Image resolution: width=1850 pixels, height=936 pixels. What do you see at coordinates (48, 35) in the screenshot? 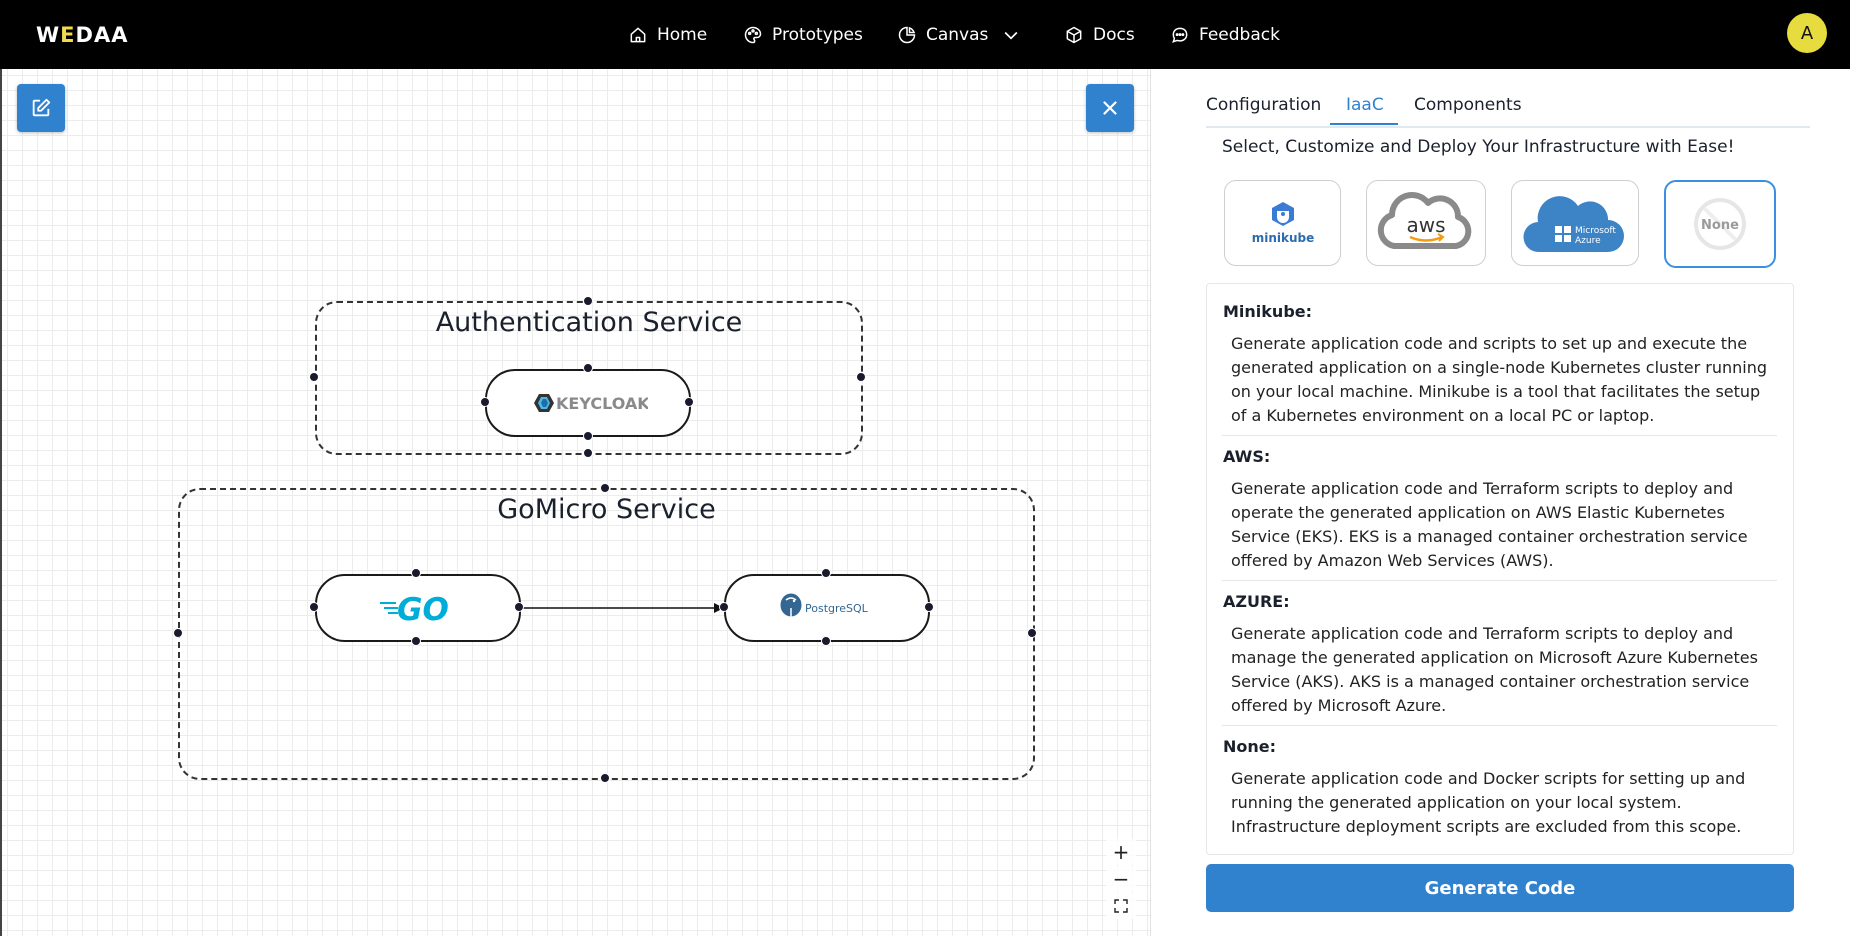
I see `logo-text-1: W` at bounding box center [48, 35].